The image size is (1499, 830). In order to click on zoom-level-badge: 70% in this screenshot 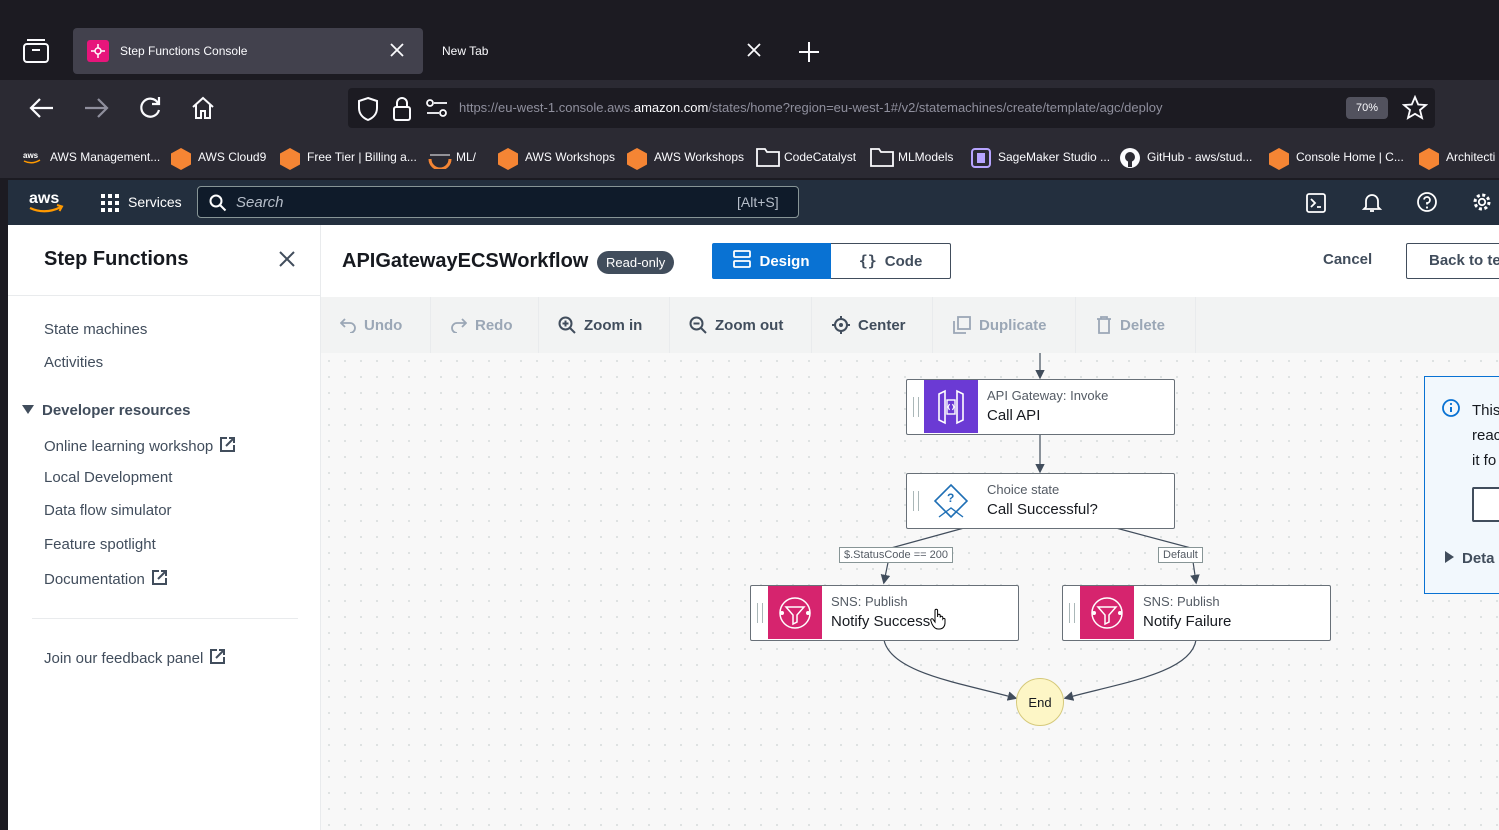, I will do `click(1367, 108)`.